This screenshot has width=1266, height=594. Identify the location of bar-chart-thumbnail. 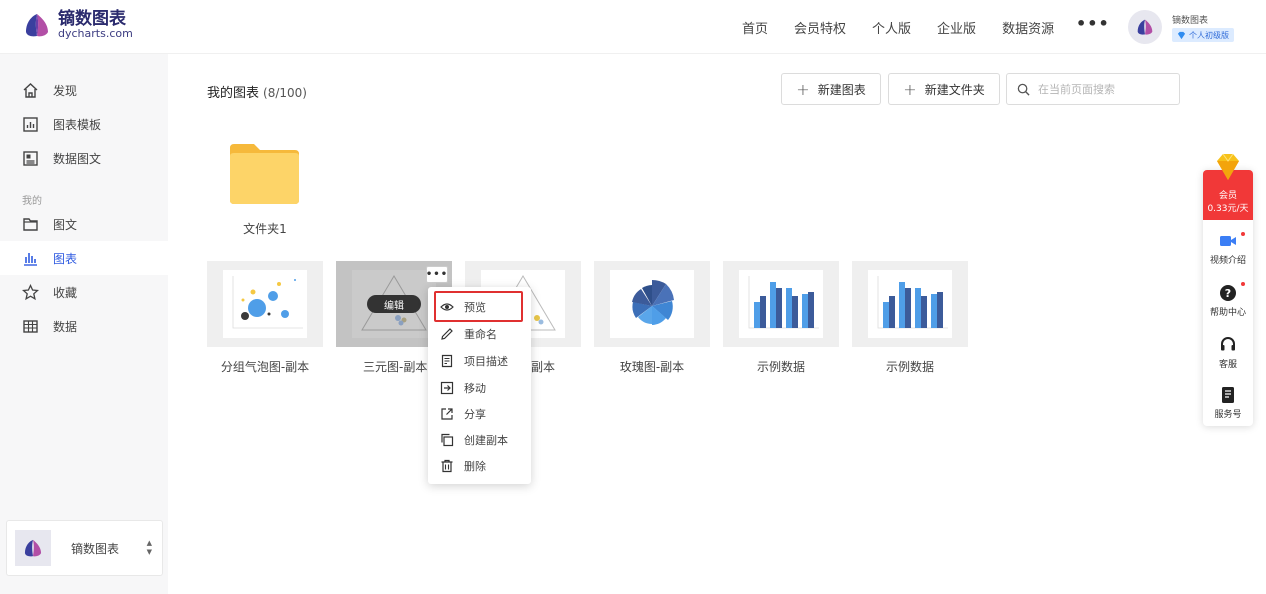
(912, 302).